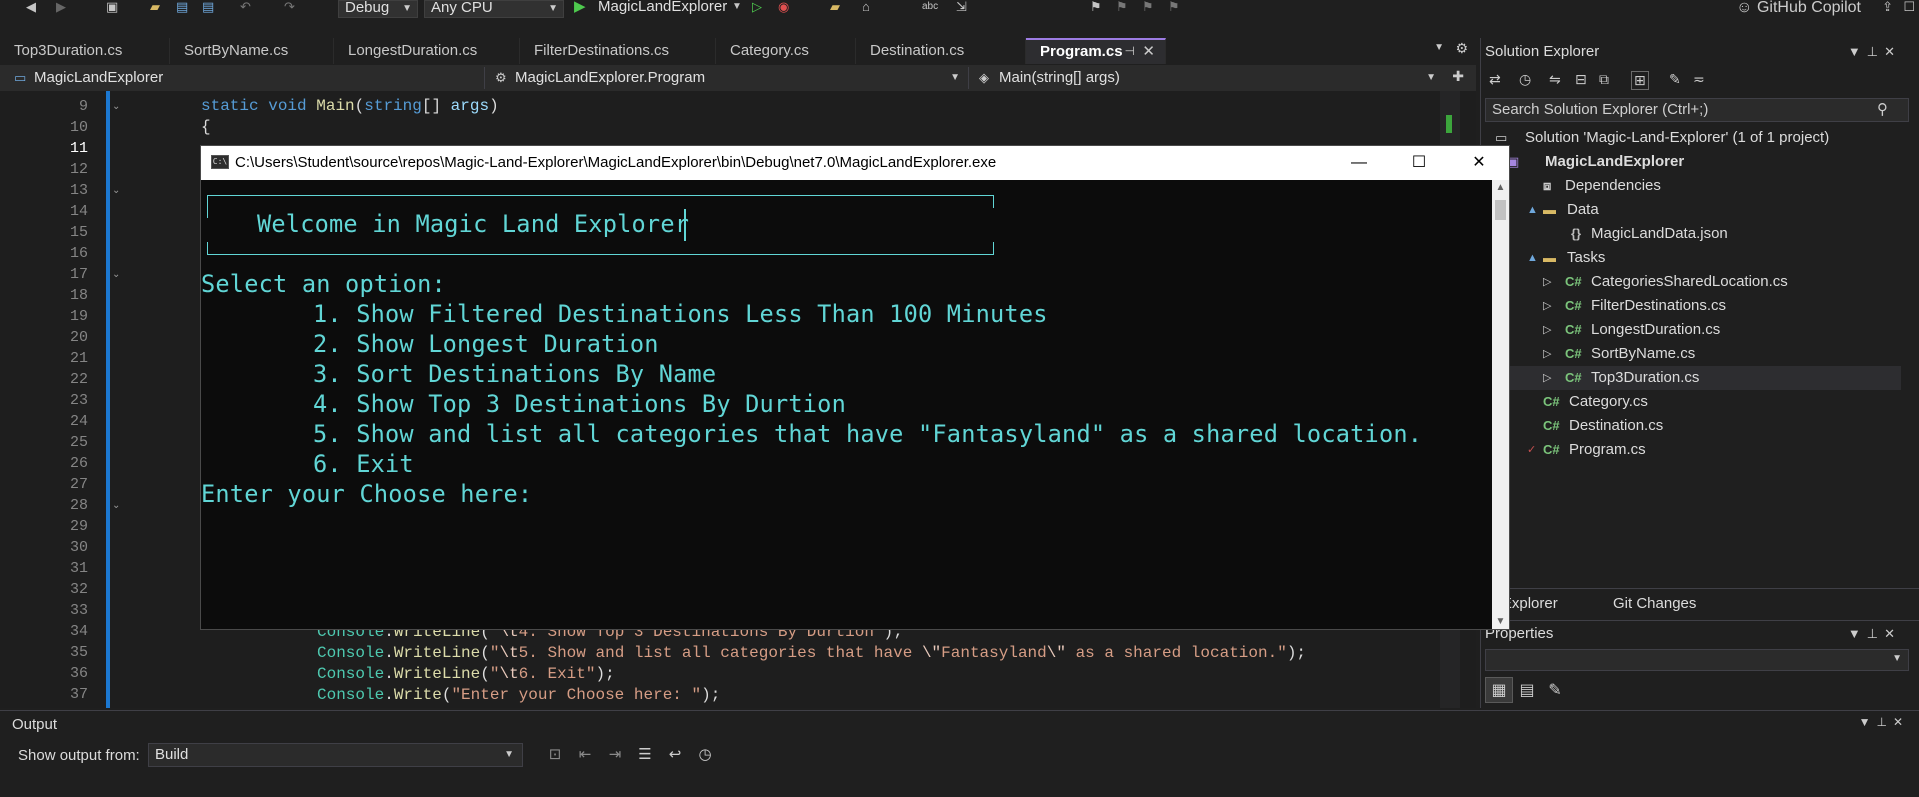 Image resolution: width=1919 pixels, height=797 pixels. Describe the element at coordinates (78, 358) in the screenshot. I see `line-number: 21` at that location.